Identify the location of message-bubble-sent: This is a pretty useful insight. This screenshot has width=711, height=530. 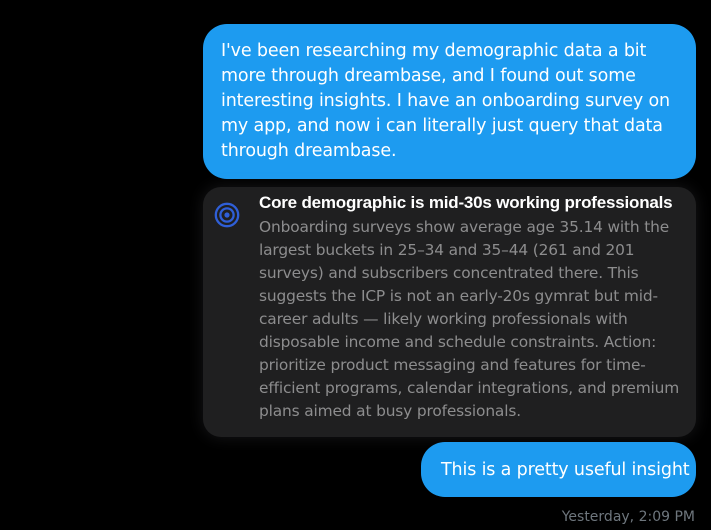
(558, 469).